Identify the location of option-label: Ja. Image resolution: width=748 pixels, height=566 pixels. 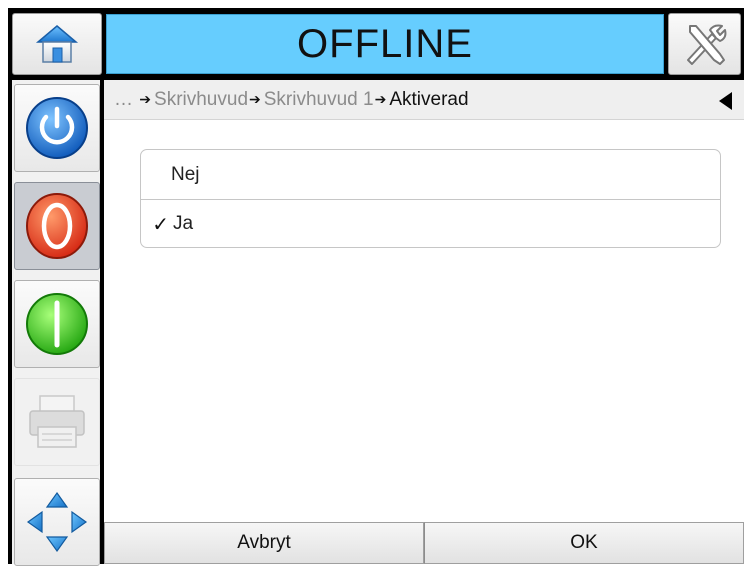
(183, 223).